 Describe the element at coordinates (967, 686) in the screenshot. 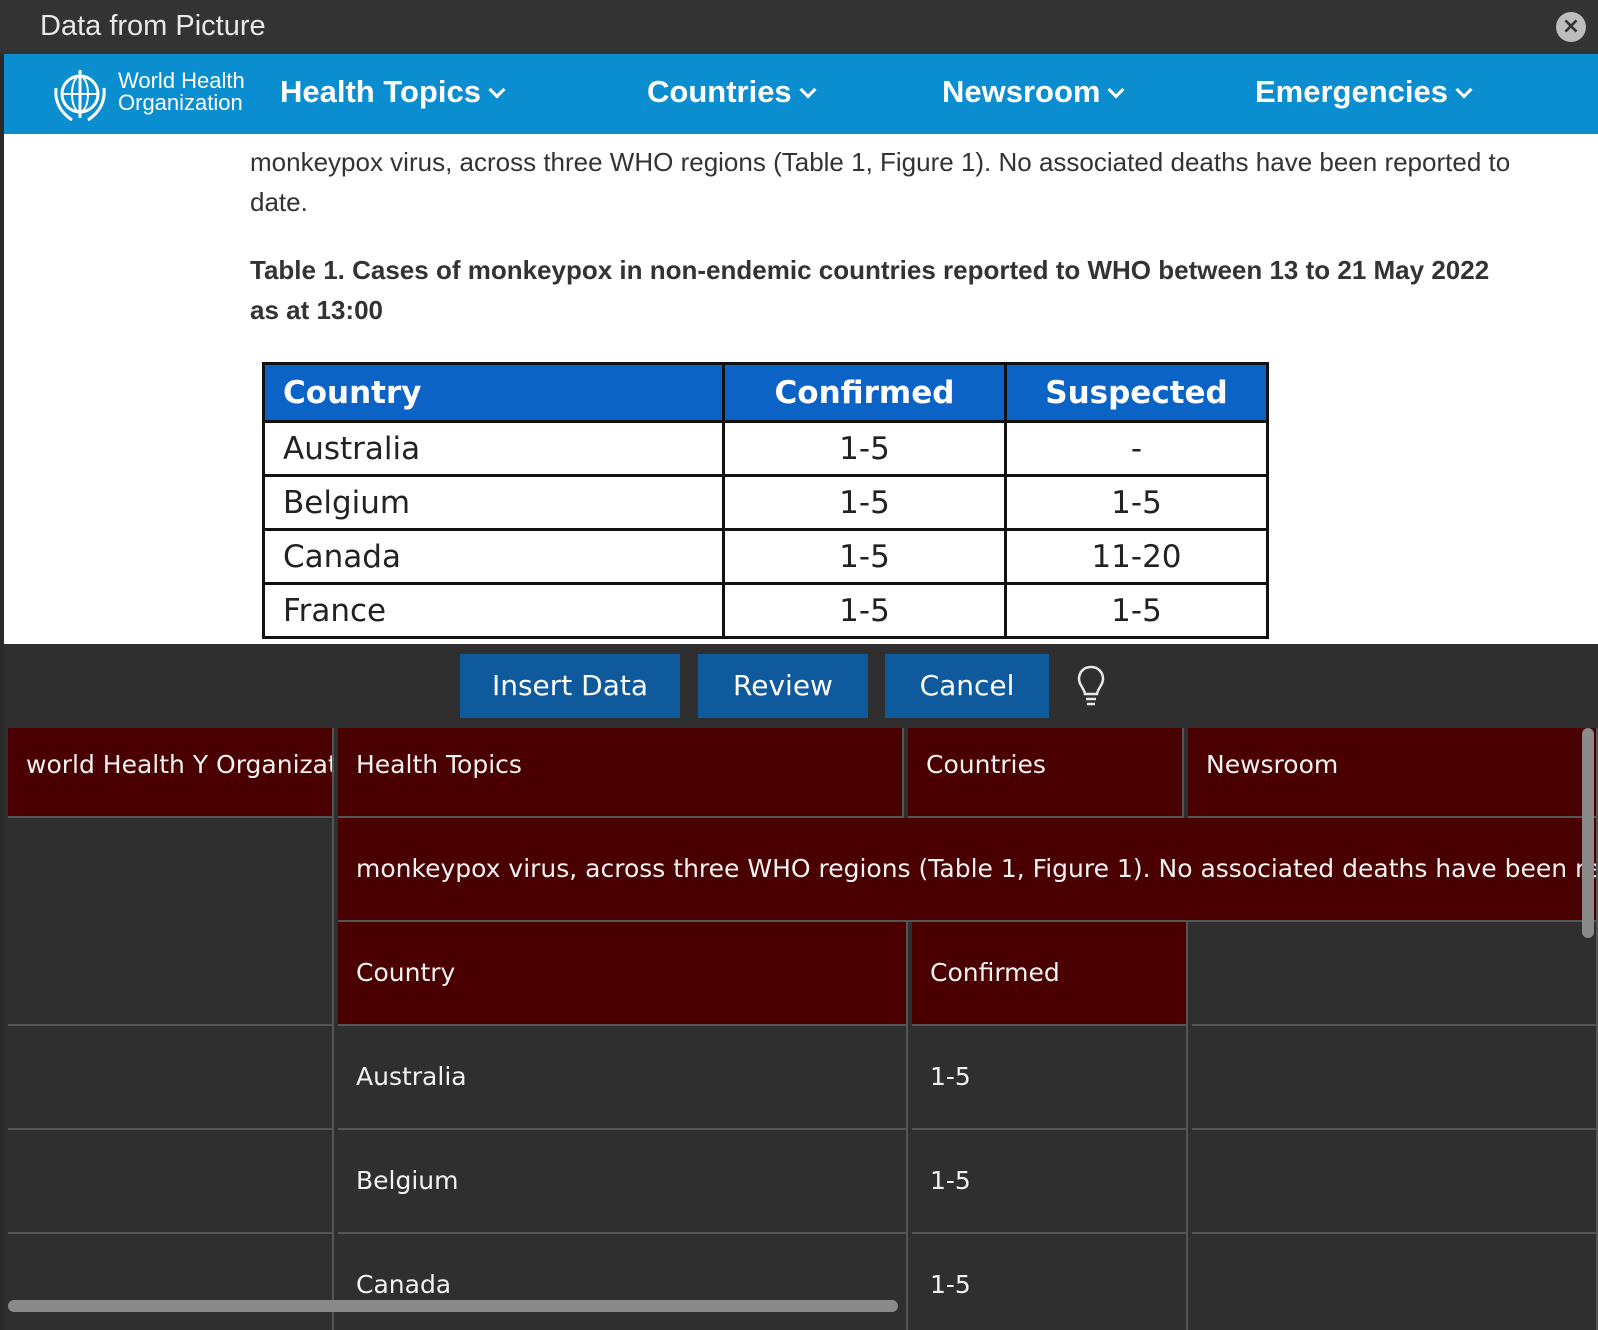

I see `cancel-button: Cancel` at that location.